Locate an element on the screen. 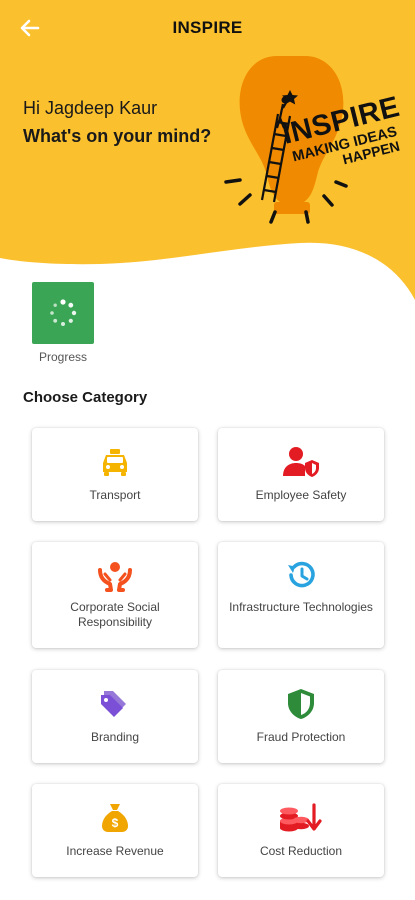 Image resolution: width=415 pixels, height=900 pixels. category-label: Cost Reduction is located at coordinates (301, 851).